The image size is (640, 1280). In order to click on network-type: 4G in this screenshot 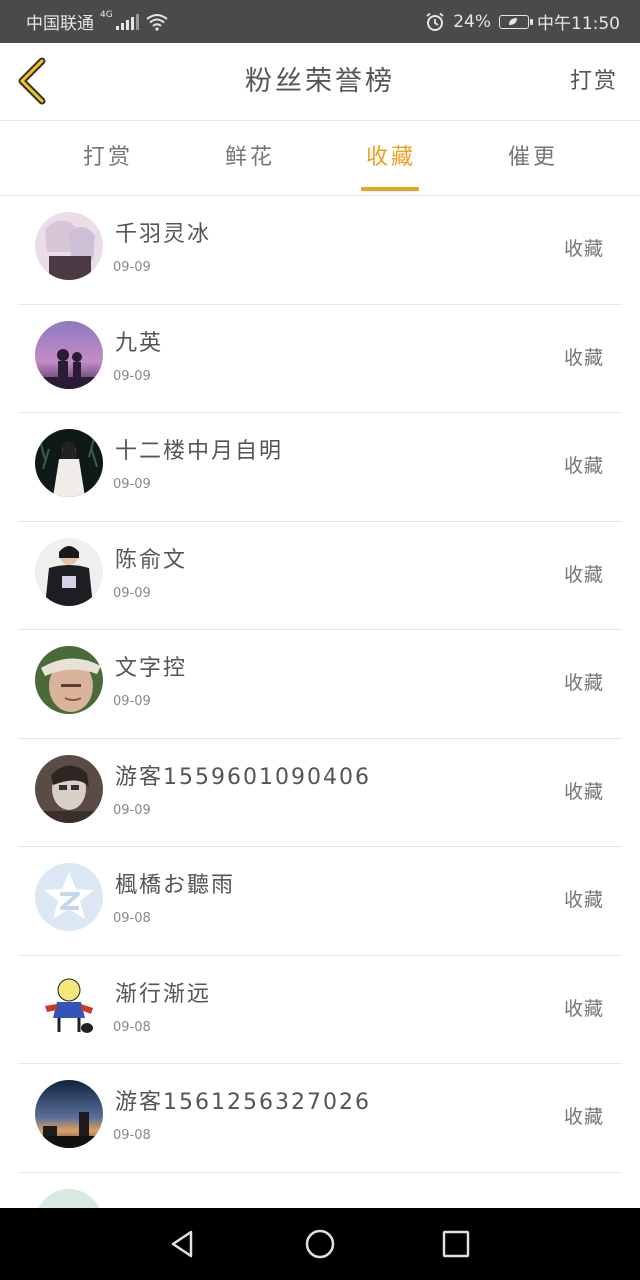, I will do `click(106, 14)`.